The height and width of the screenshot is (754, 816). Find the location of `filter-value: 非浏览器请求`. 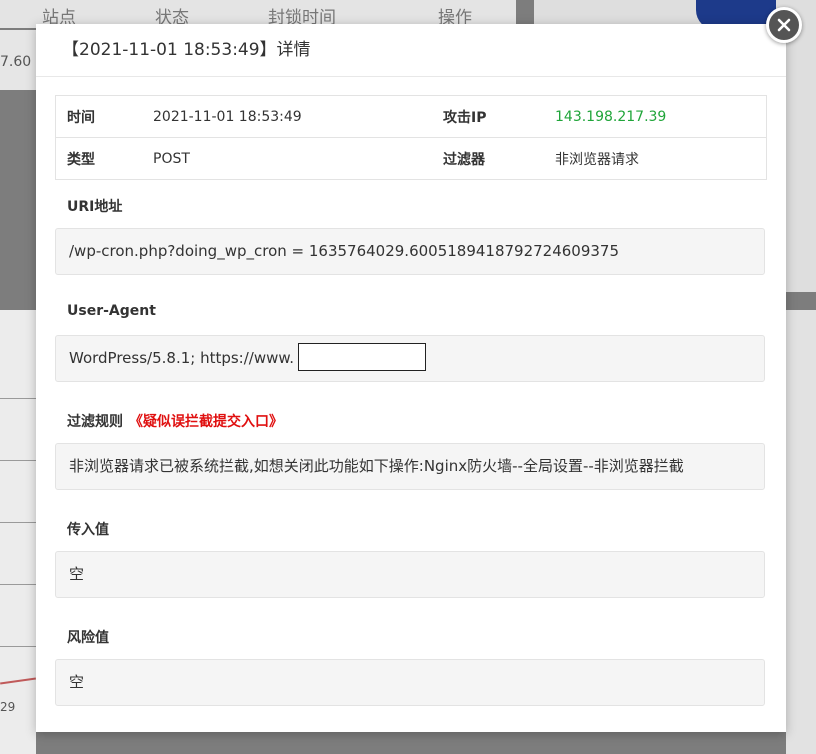

filter-value: 非浏览器请求 is located at coordinates (661, 158).